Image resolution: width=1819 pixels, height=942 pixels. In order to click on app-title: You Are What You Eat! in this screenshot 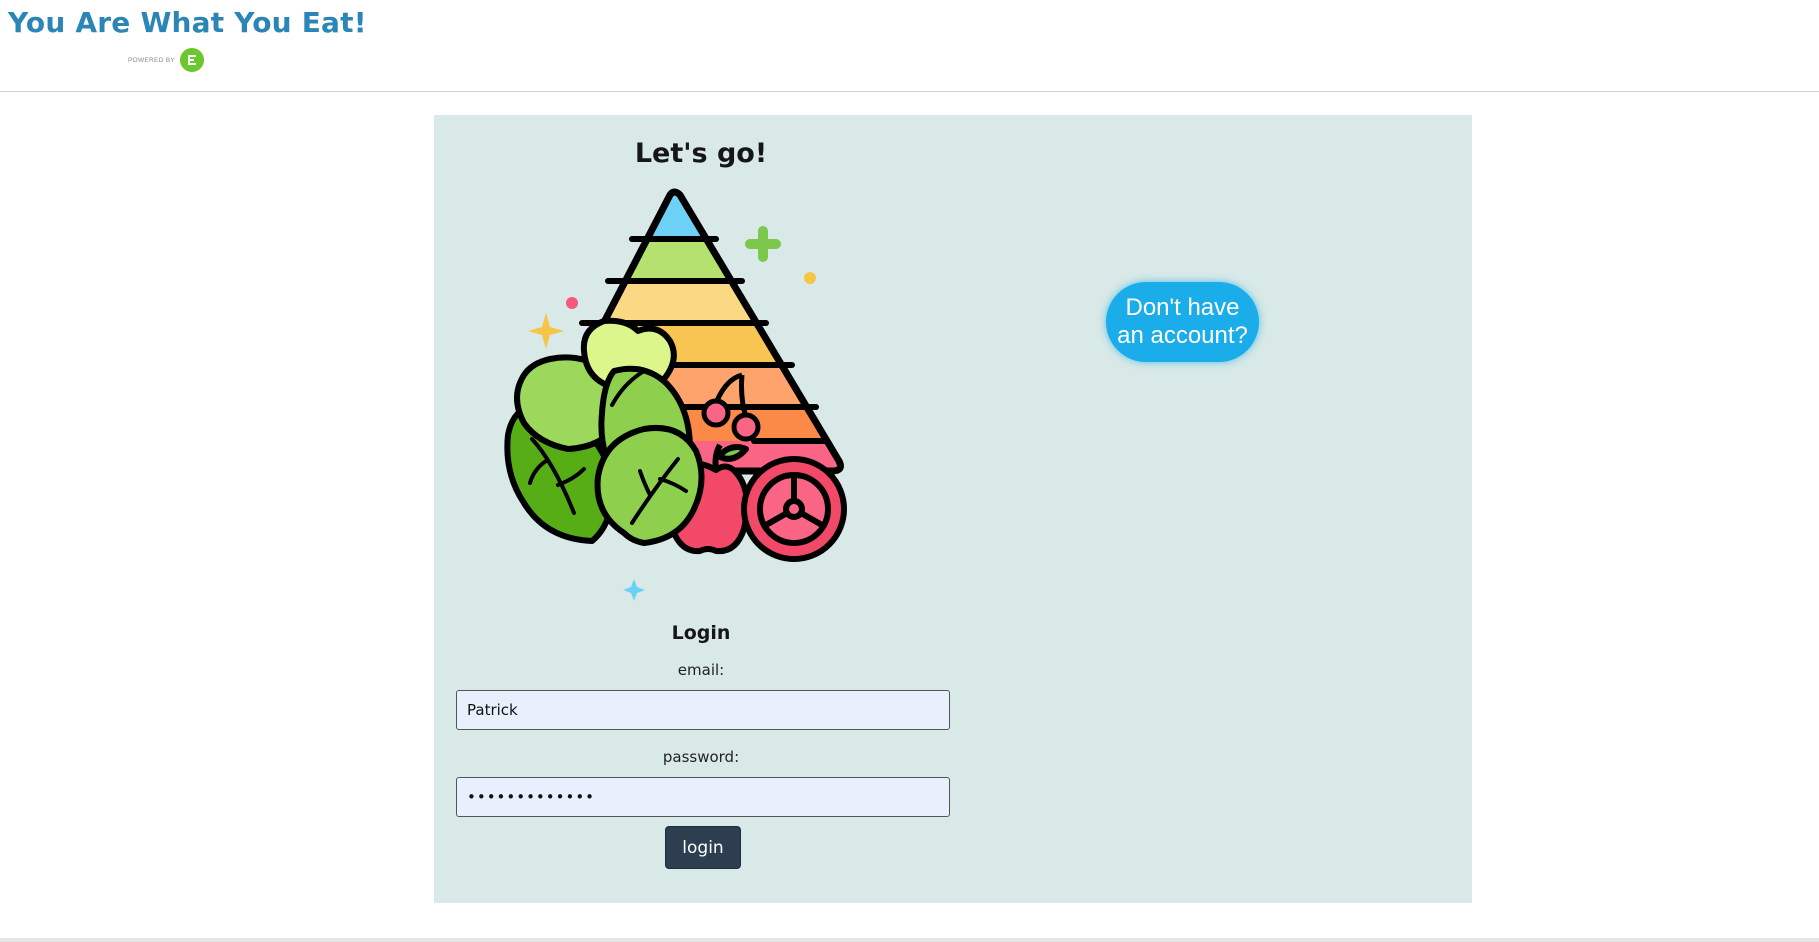, I will do `click(187, 22)`.